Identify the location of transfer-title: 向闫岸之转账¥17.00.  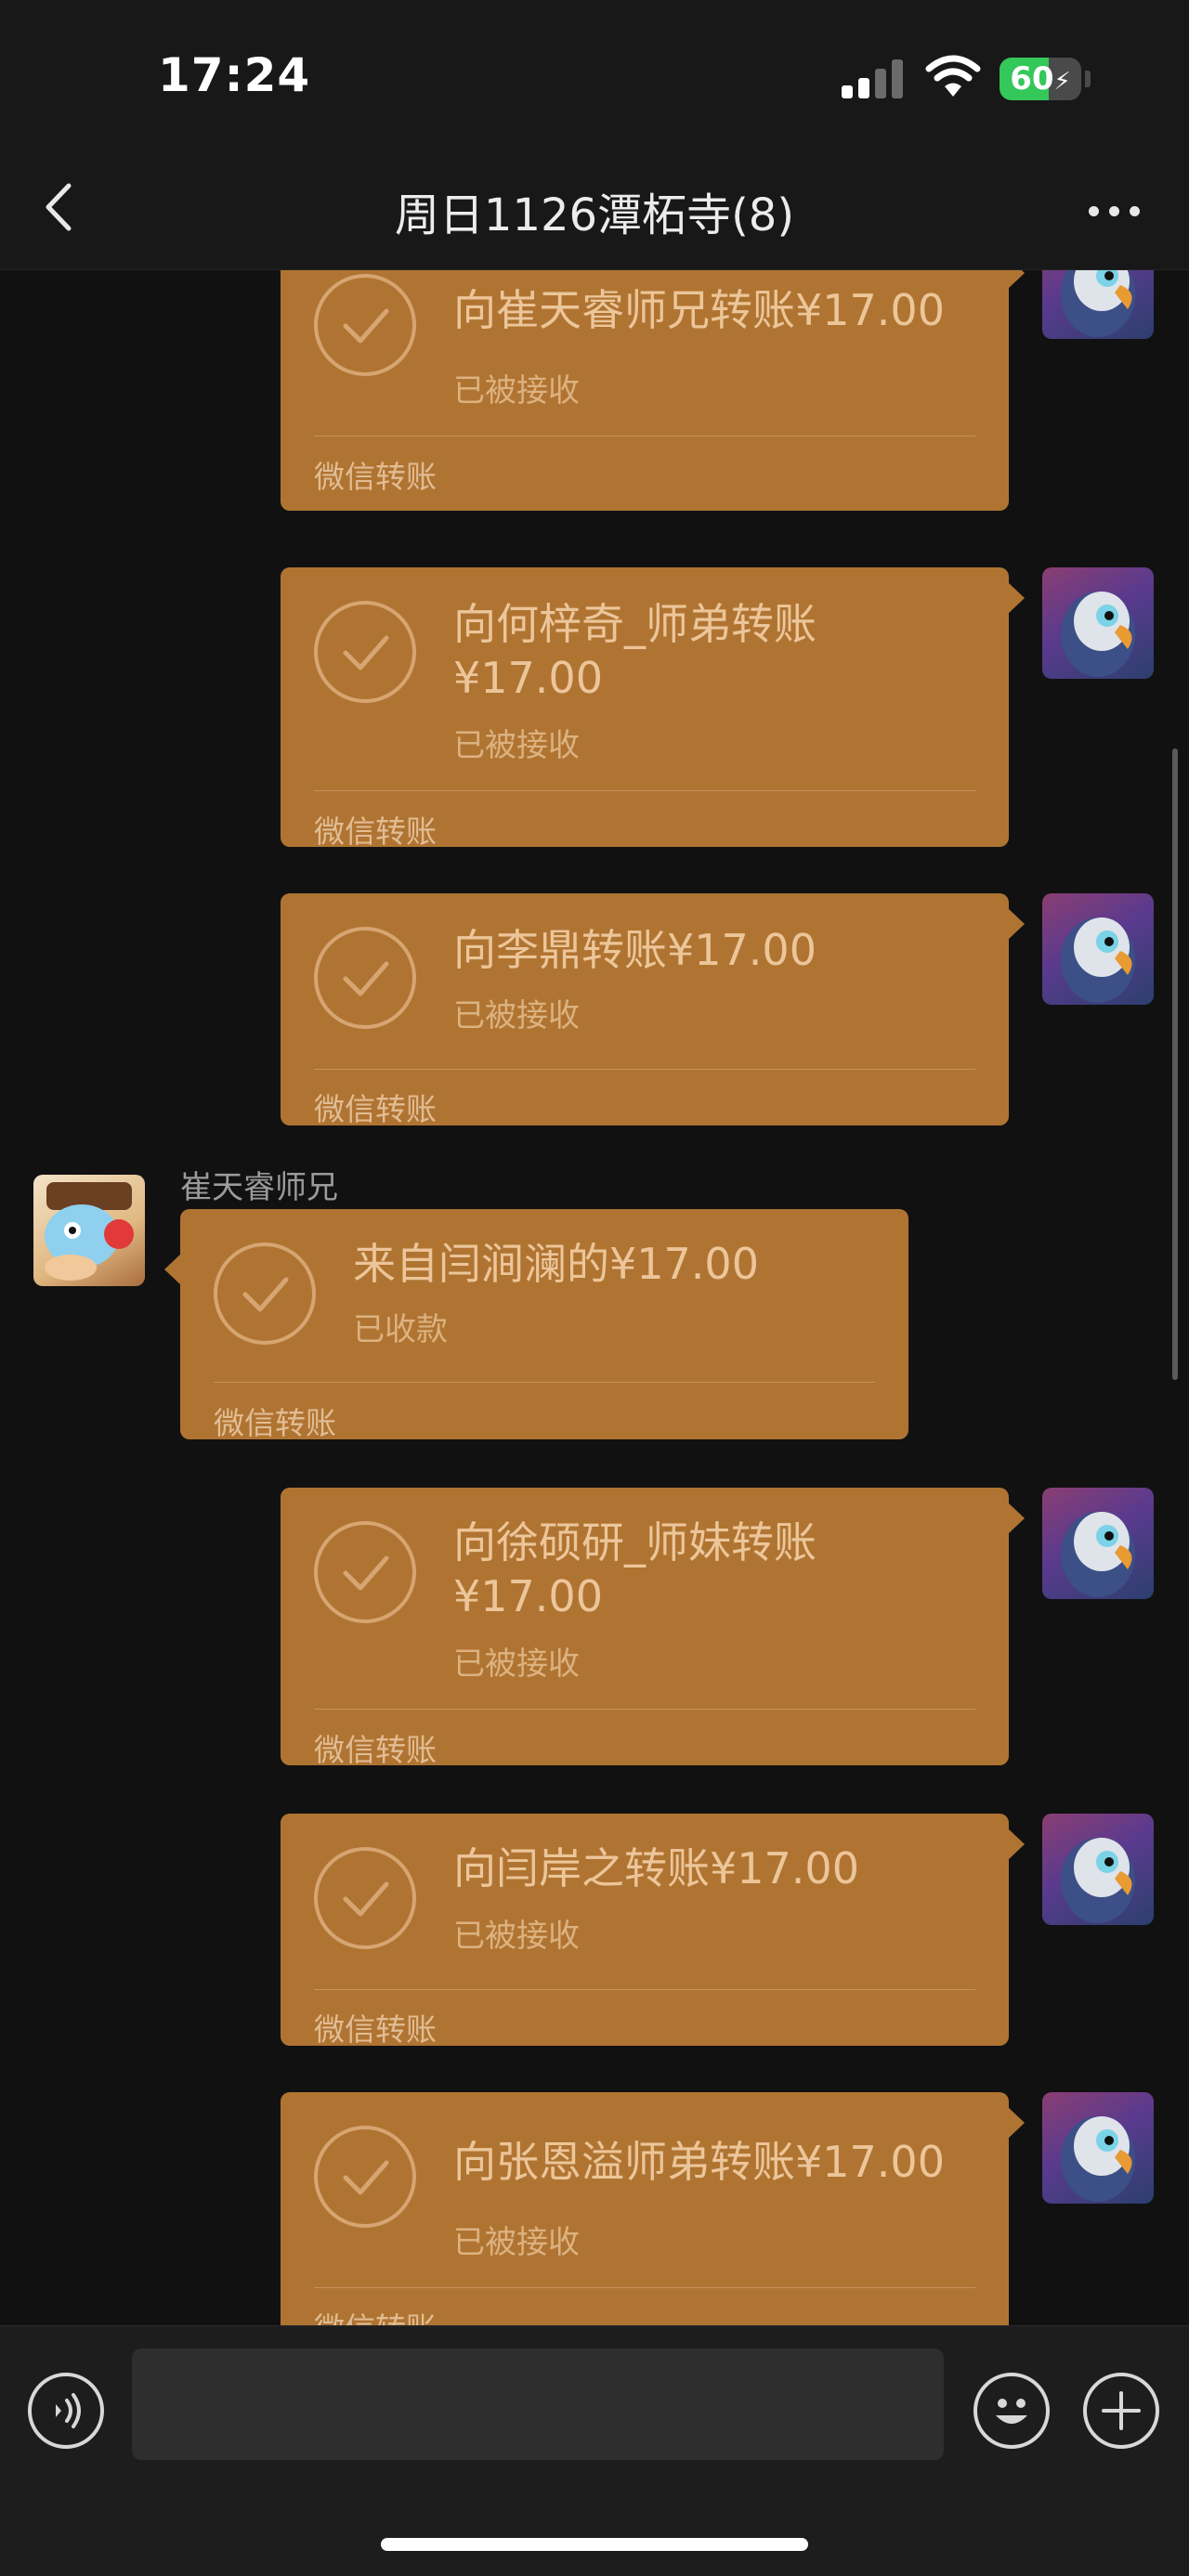
(656, 1868).